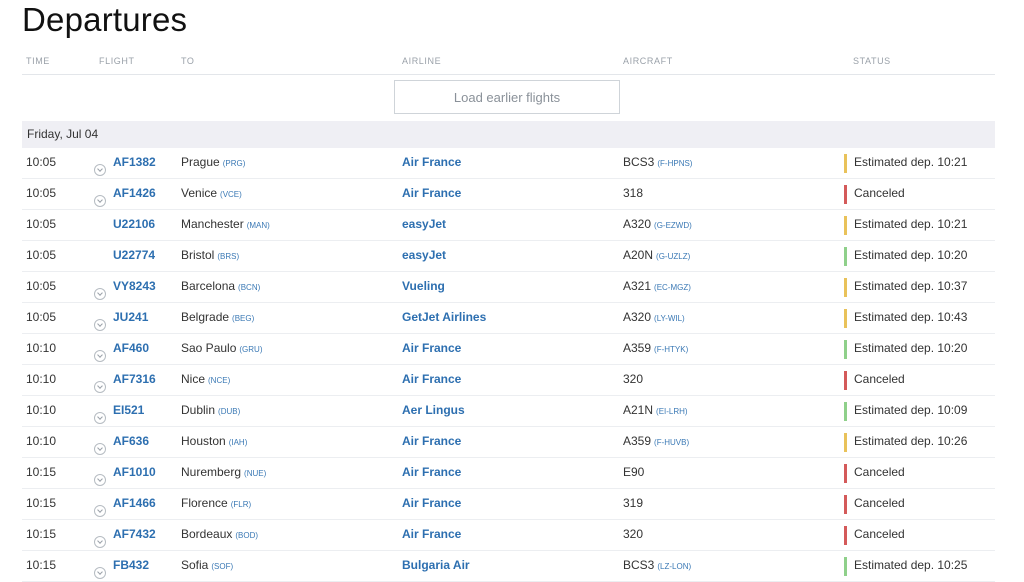 The width and height of the screenshot is (1024, 582). I want to click on flight-number-link: FB432, so click(131, 566).